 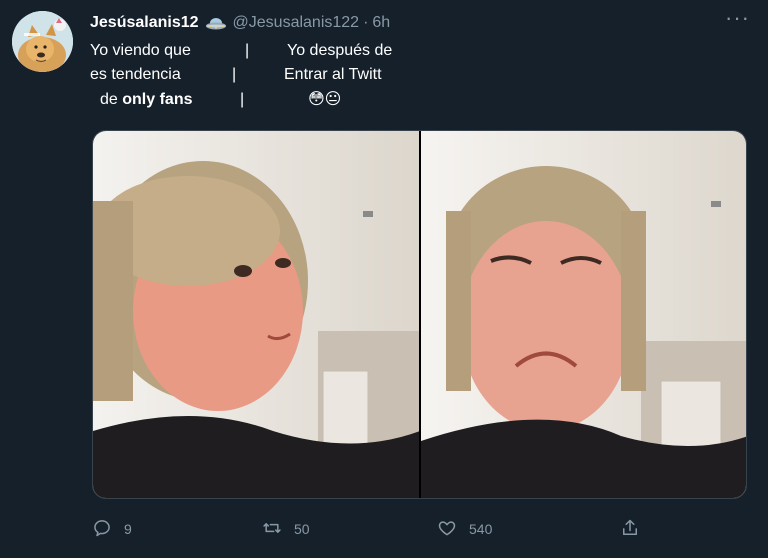 What do you see at coordinates (157, 99) in the screenshot?
I see `text-left-line-3-bold: only fans` at bounding box center [157, 99].